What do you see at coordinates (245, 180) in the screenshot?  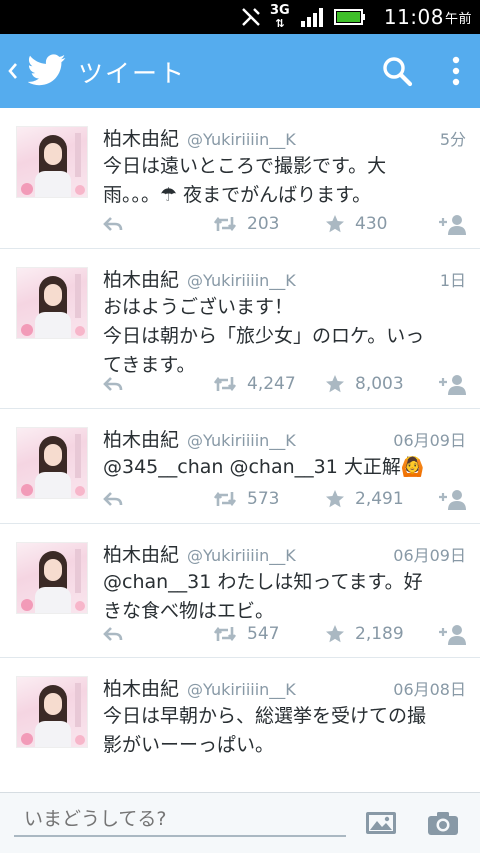 I see `tweet-text: 今日は遠いところで撮影です。大 雨。。。☂ 夜までがんばります。` at bounding box center [245, 180].